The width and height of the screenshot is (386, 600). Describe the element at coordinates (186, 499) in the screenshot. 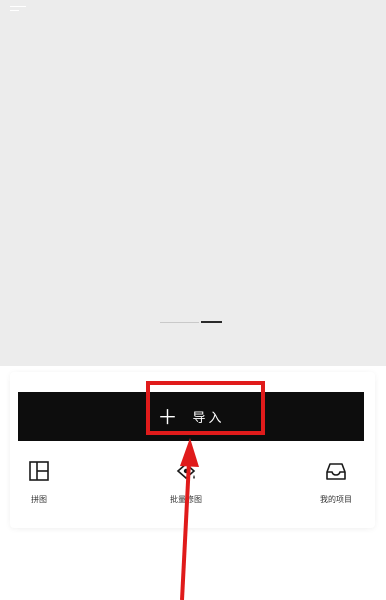

I see `batch-edit-label: 批量修图` at that location.